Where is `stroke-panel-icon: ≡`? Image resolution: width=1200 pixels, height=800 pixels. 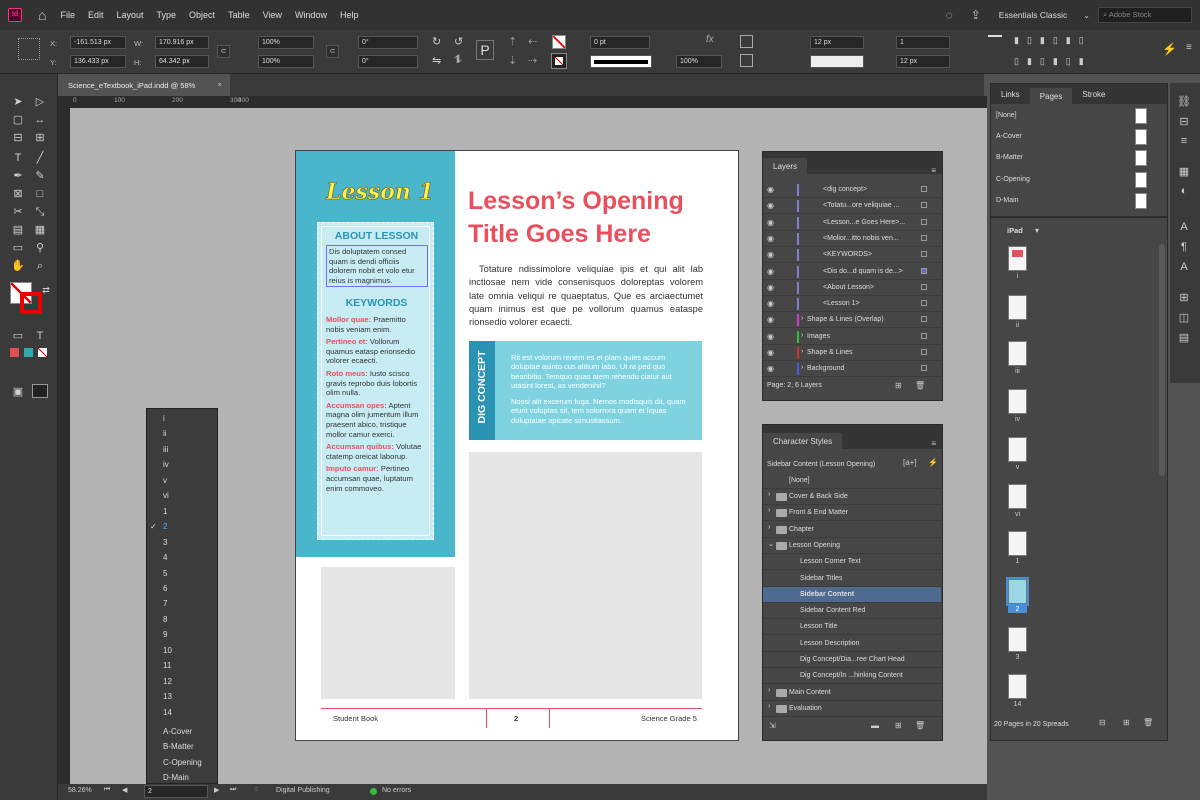
stroke-panel-icon: ≡ is located at coordinates (1184, 141).